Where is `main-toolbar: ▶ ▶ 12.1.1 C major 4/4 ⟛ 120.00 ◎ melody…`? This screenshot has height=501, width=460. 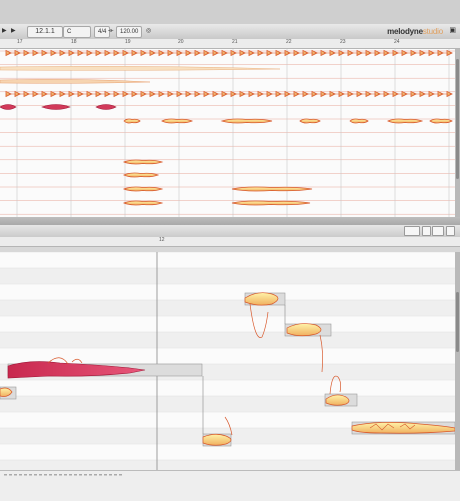 main-toolbar: ▶ ▶ 12.1.1 C major 4/4 ⟛ 120.00 ◎ melody… is located at coordinates (230, 34).